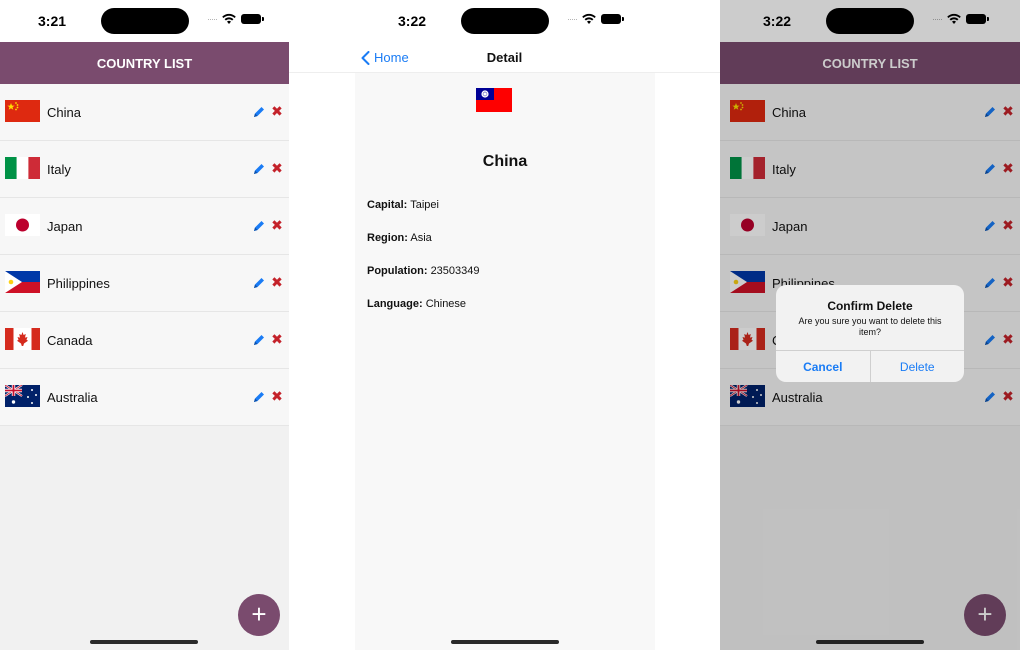  I want to click on country-name: Australia, so click(72, 397).